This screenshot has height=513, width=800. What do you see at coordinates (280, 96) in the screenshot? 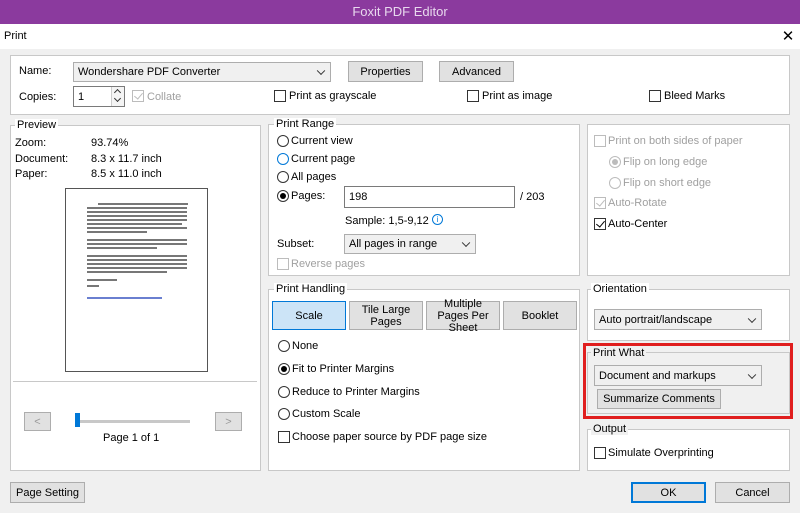
I see `grayscale-checkbox` at bounding box center [280, 96].